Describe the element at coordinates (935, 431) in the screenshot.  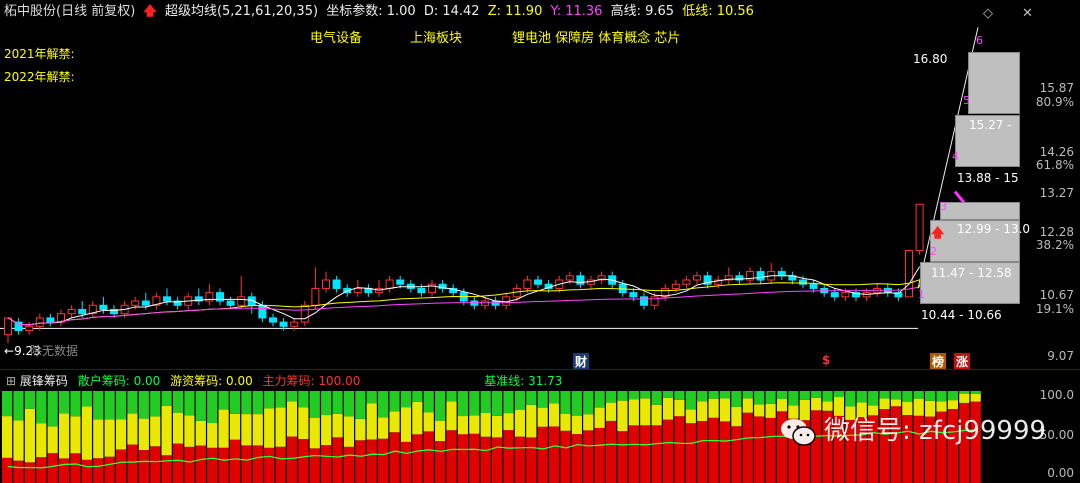
I see `watermark-text: 微信号: zfcj99999` at that location.